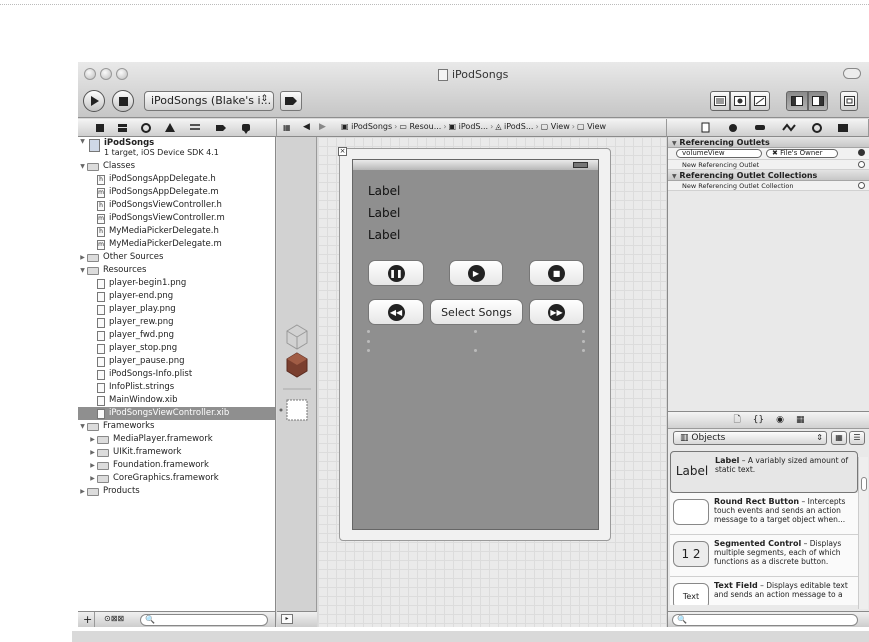  I want to click on outlet-target: ✖ File's Owner, so click(802, 153).